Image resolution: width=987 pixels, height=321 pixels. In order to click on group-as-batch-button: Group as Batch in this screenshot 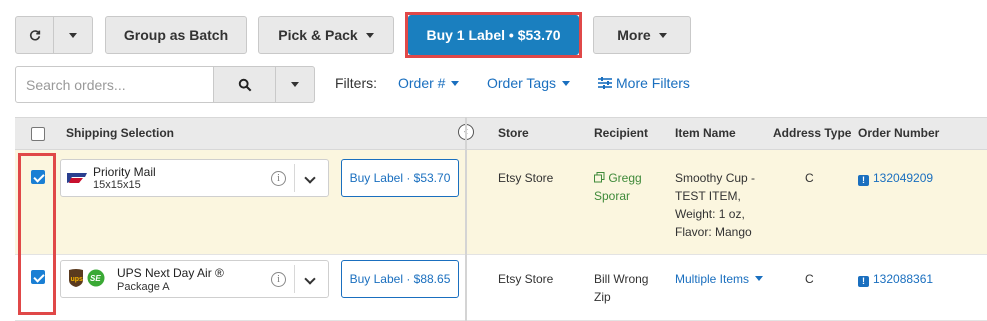, I will do `click(176, 35)`.